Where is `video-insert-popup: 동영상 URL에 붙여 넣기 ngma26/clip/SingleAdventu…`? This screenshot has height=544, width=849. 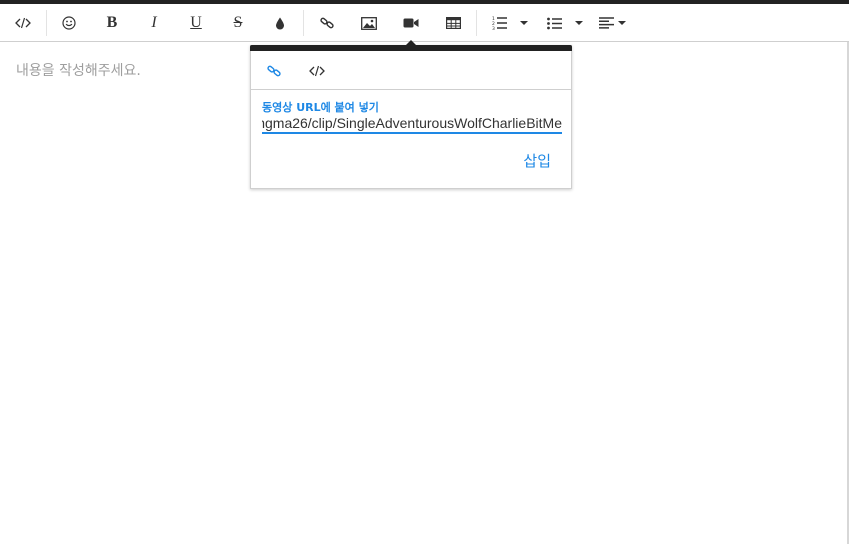 video-insert-popup: 동영상 URL에 붙여 넣기 ngma26/clip/SingleAdventu… is located at coordinates (411, 114).